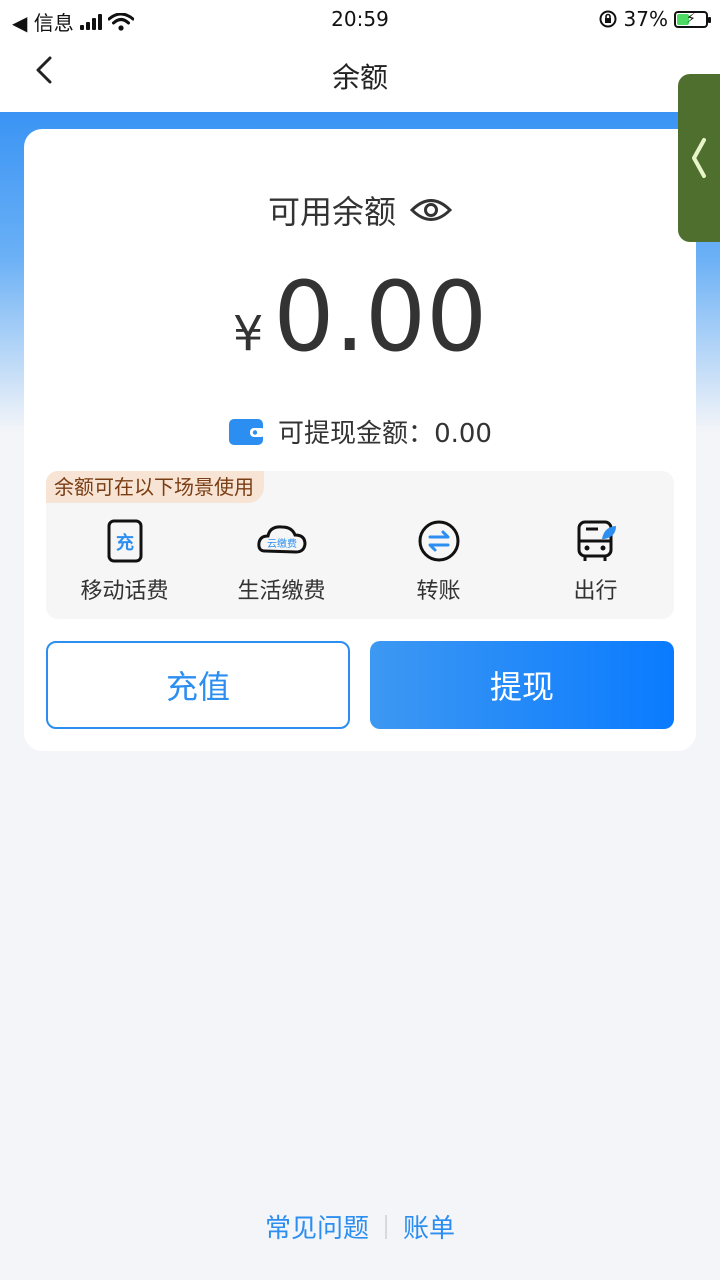  Describe the element at coordinates (692, 19) in the screenshot. I see `battery-icon: ⚡` at that location.